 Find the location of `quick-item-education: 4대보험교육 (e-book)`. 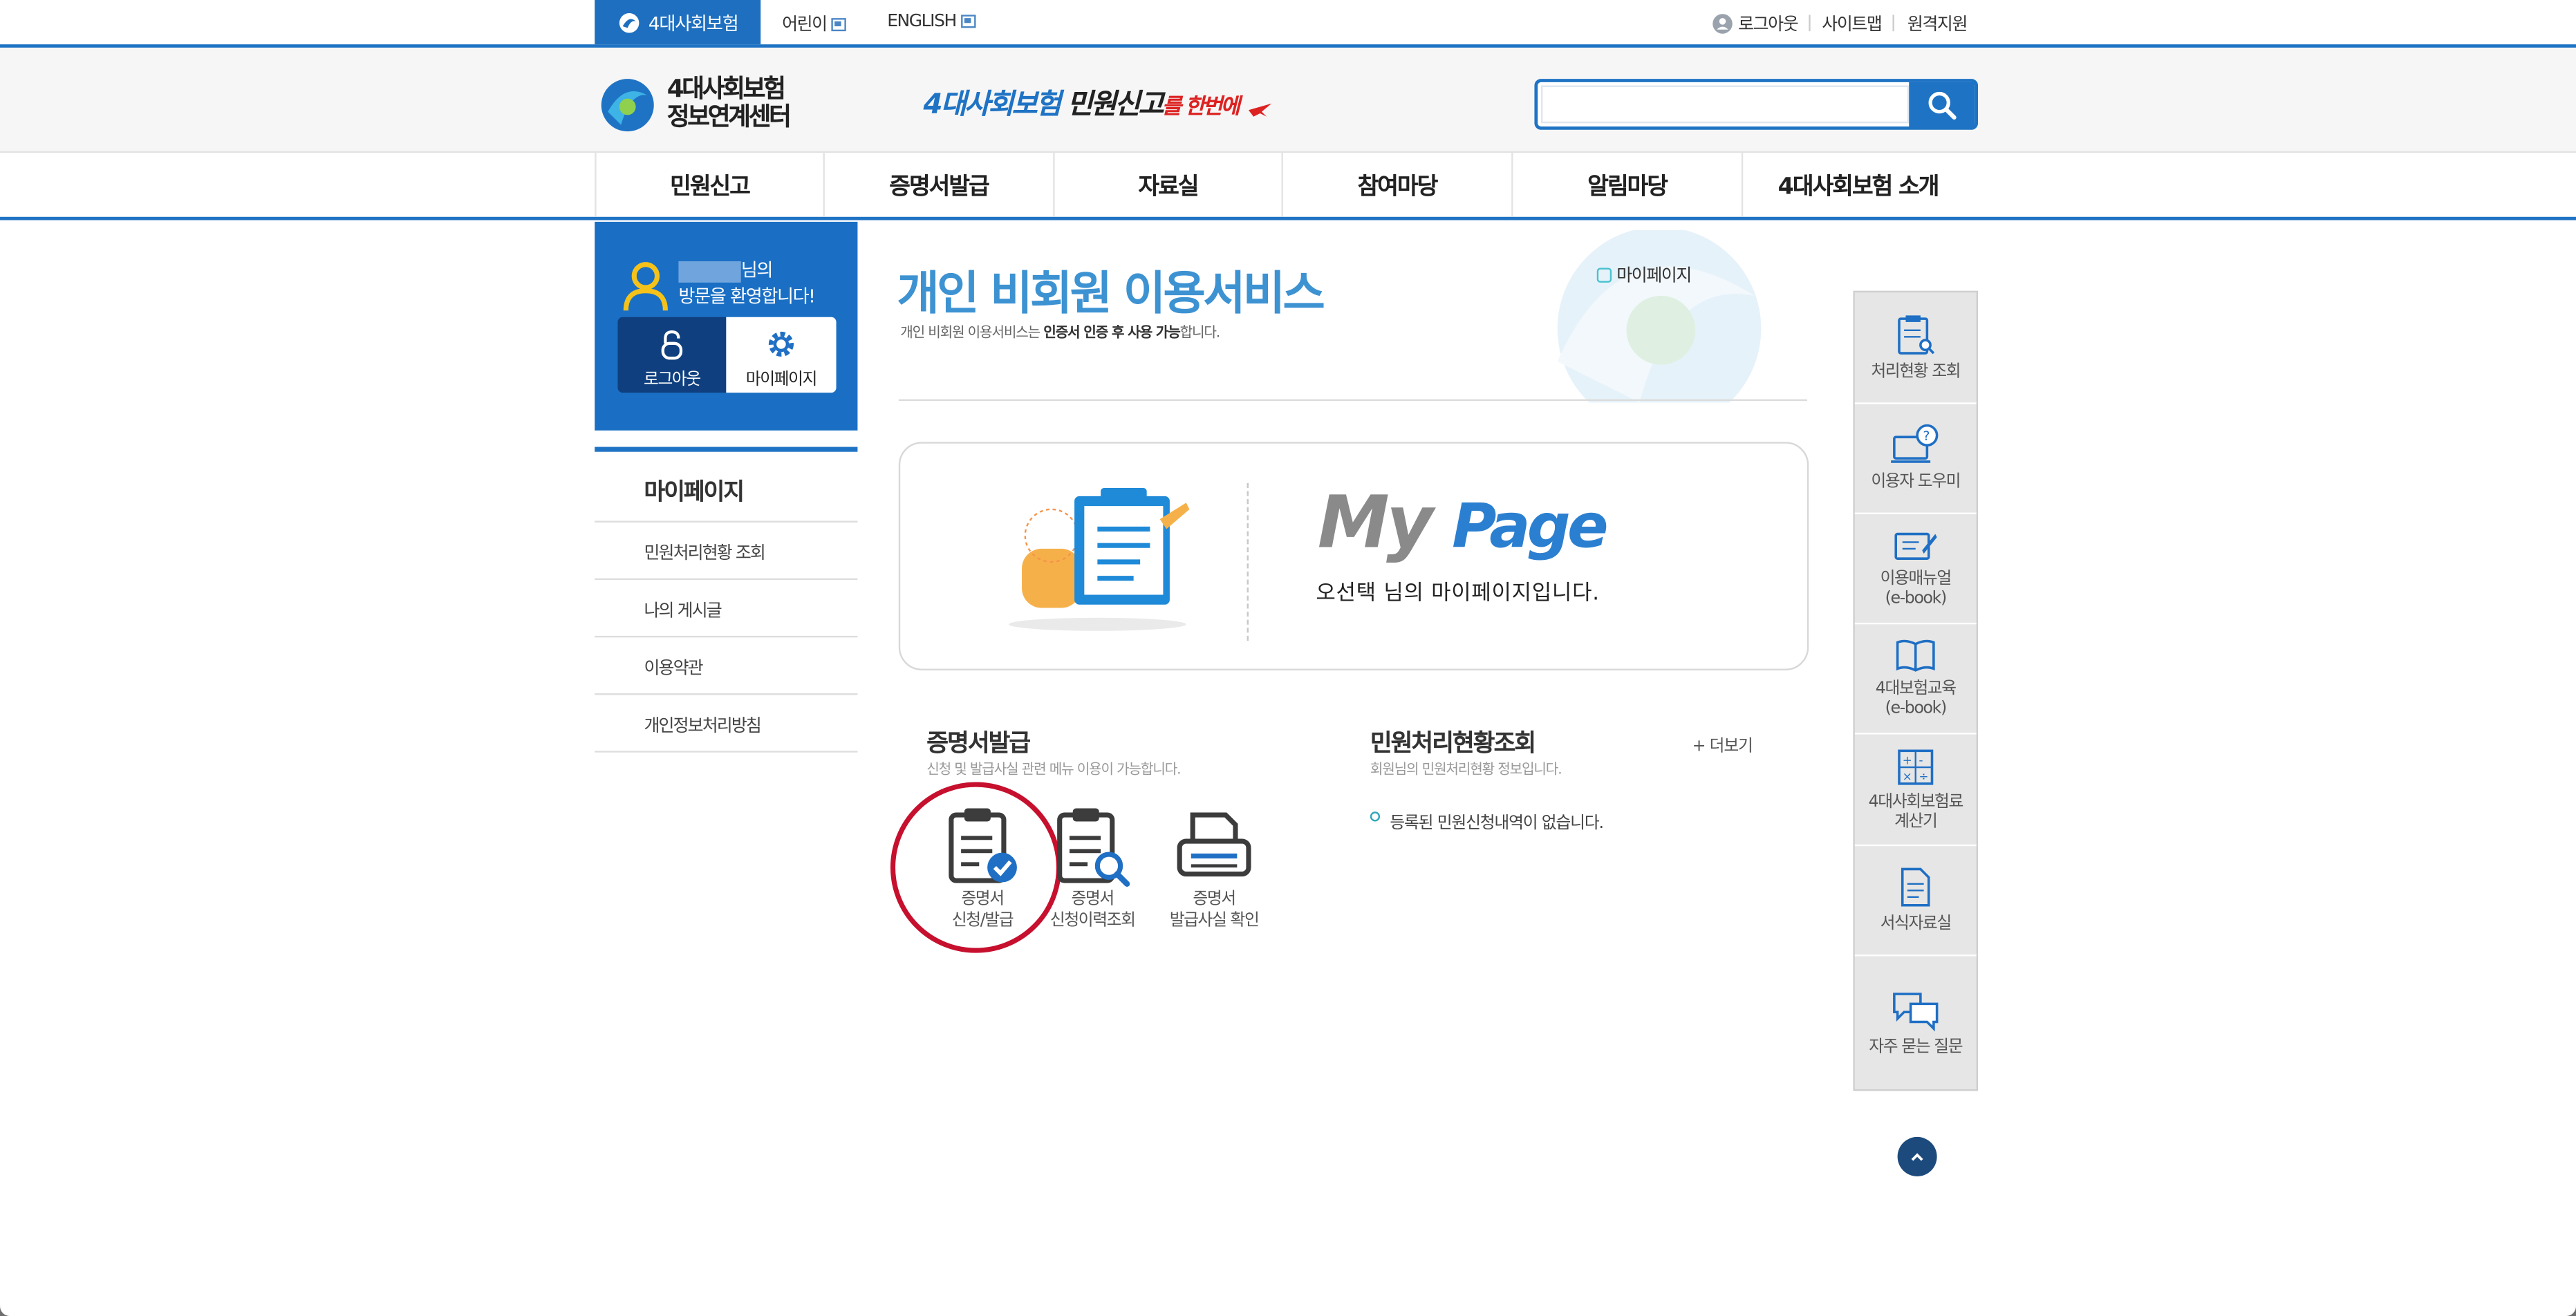

quick-item-education: 4대보험교육 (e-book) is located at coordinates (1915, 679).